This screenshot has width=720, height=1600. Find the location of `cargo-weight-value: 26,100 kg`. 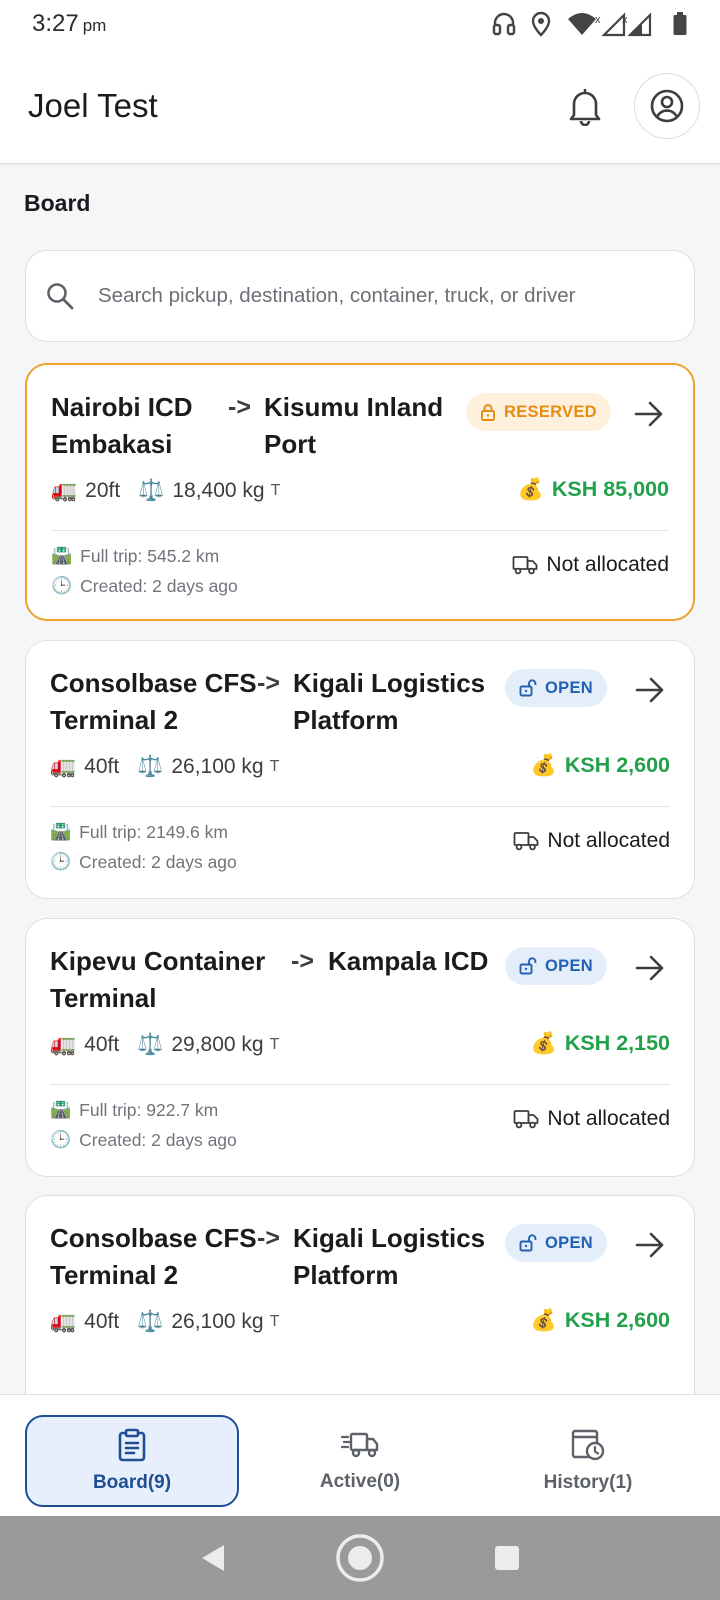

cargo-weight-value: 26,100 kg is located at coordinates (217, 766).